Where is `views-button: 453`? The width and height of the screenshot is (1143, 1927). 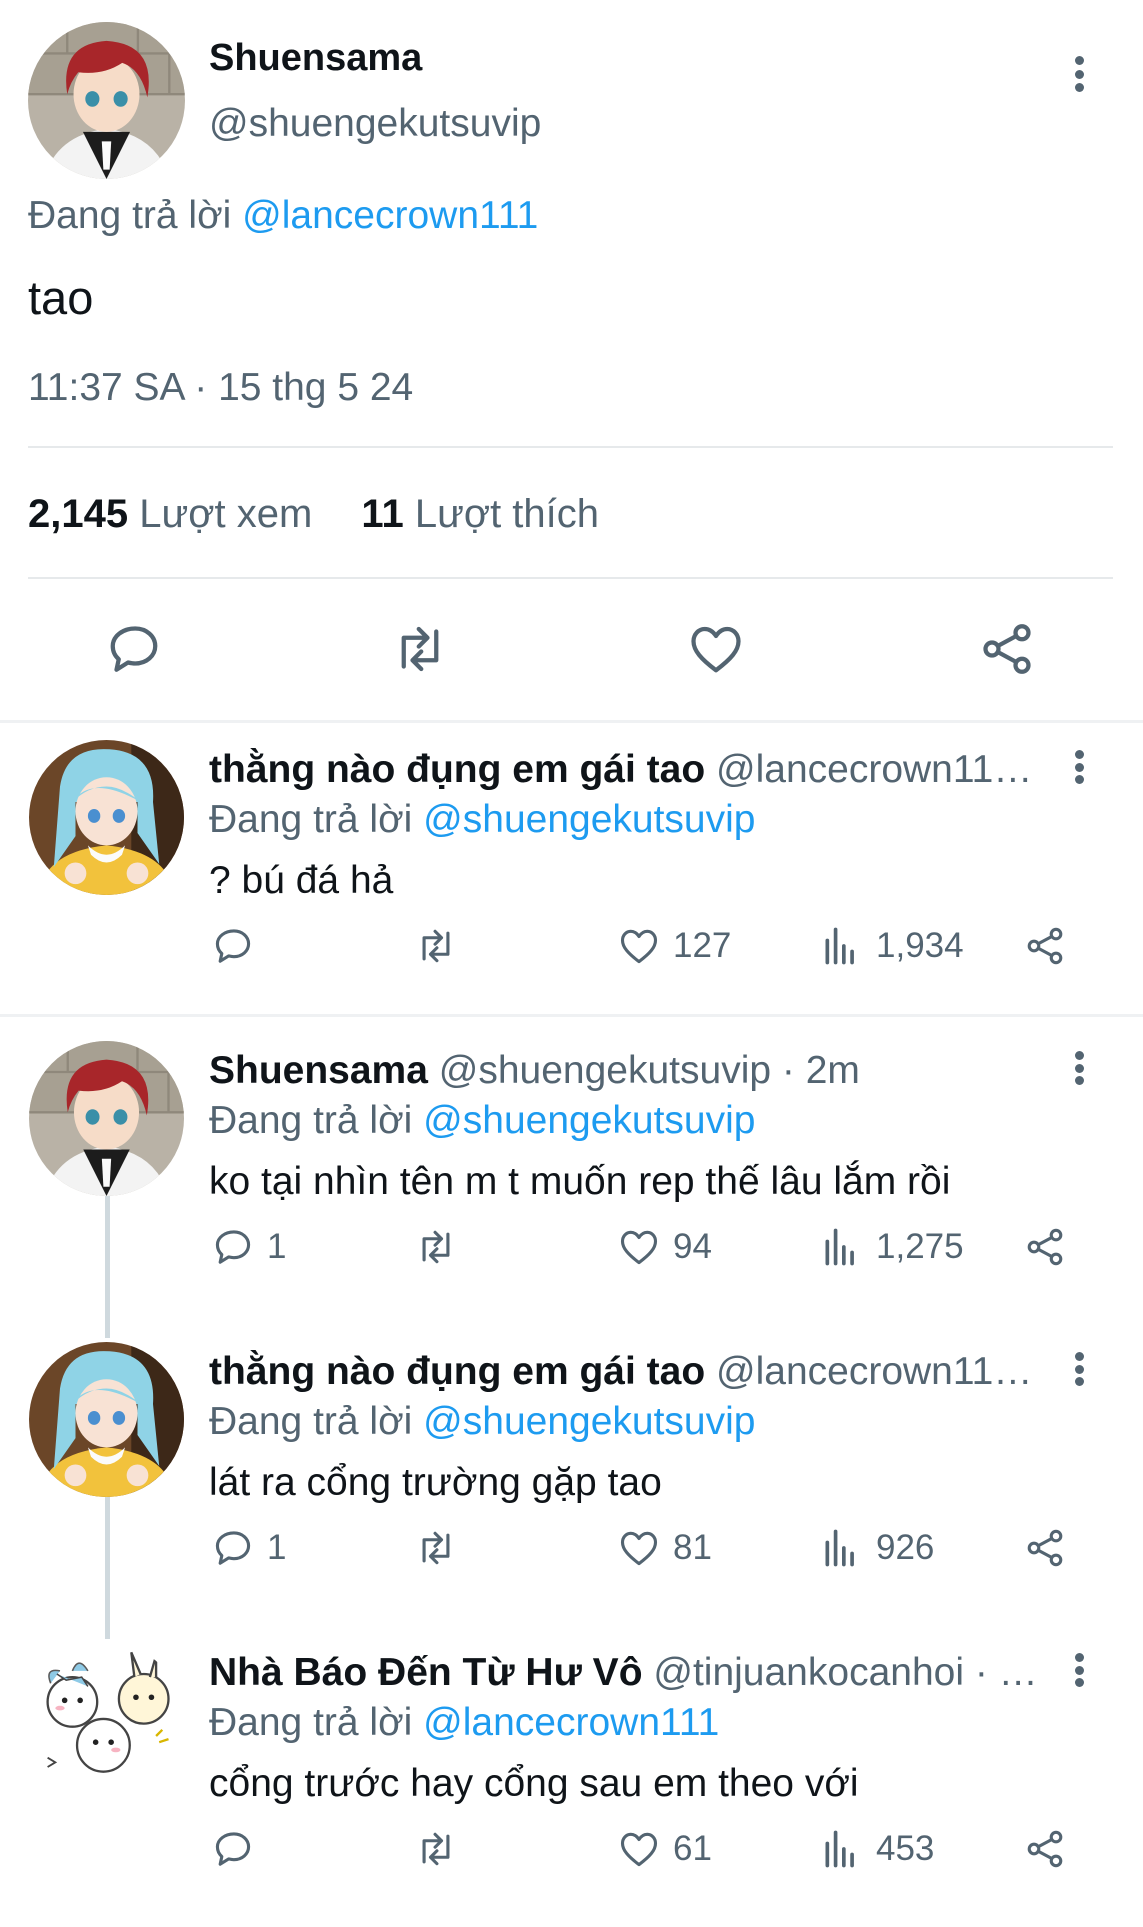
views-button: 453 is located at coordinates (877, 1849).